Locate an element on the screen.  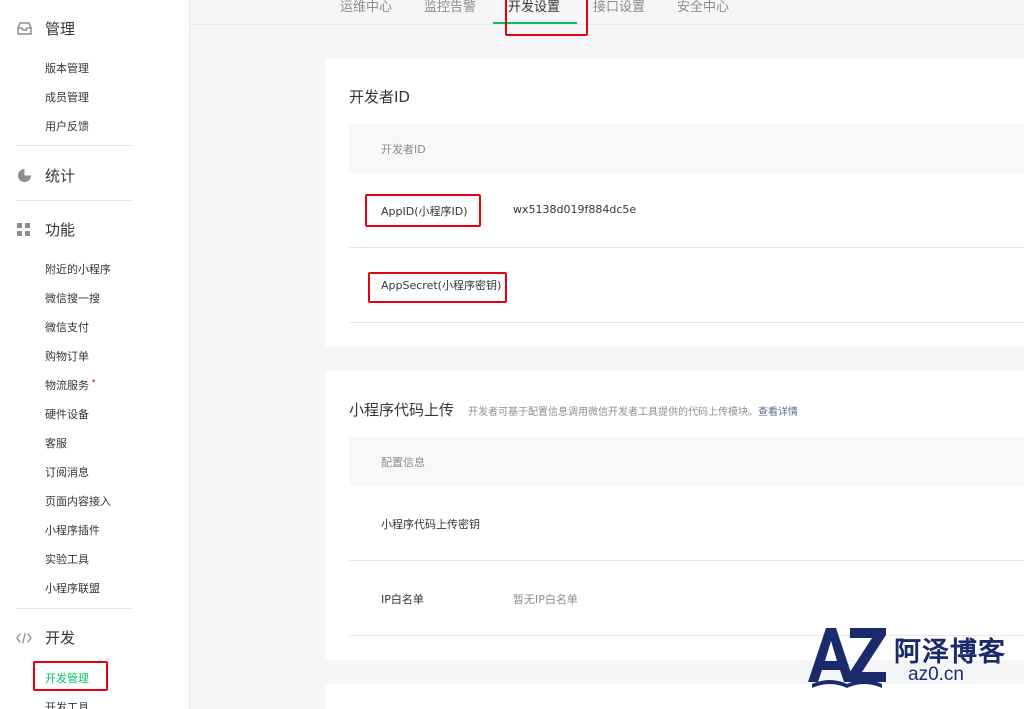
sidebar-item-service: 客服 is located at coordinates (56, 443).